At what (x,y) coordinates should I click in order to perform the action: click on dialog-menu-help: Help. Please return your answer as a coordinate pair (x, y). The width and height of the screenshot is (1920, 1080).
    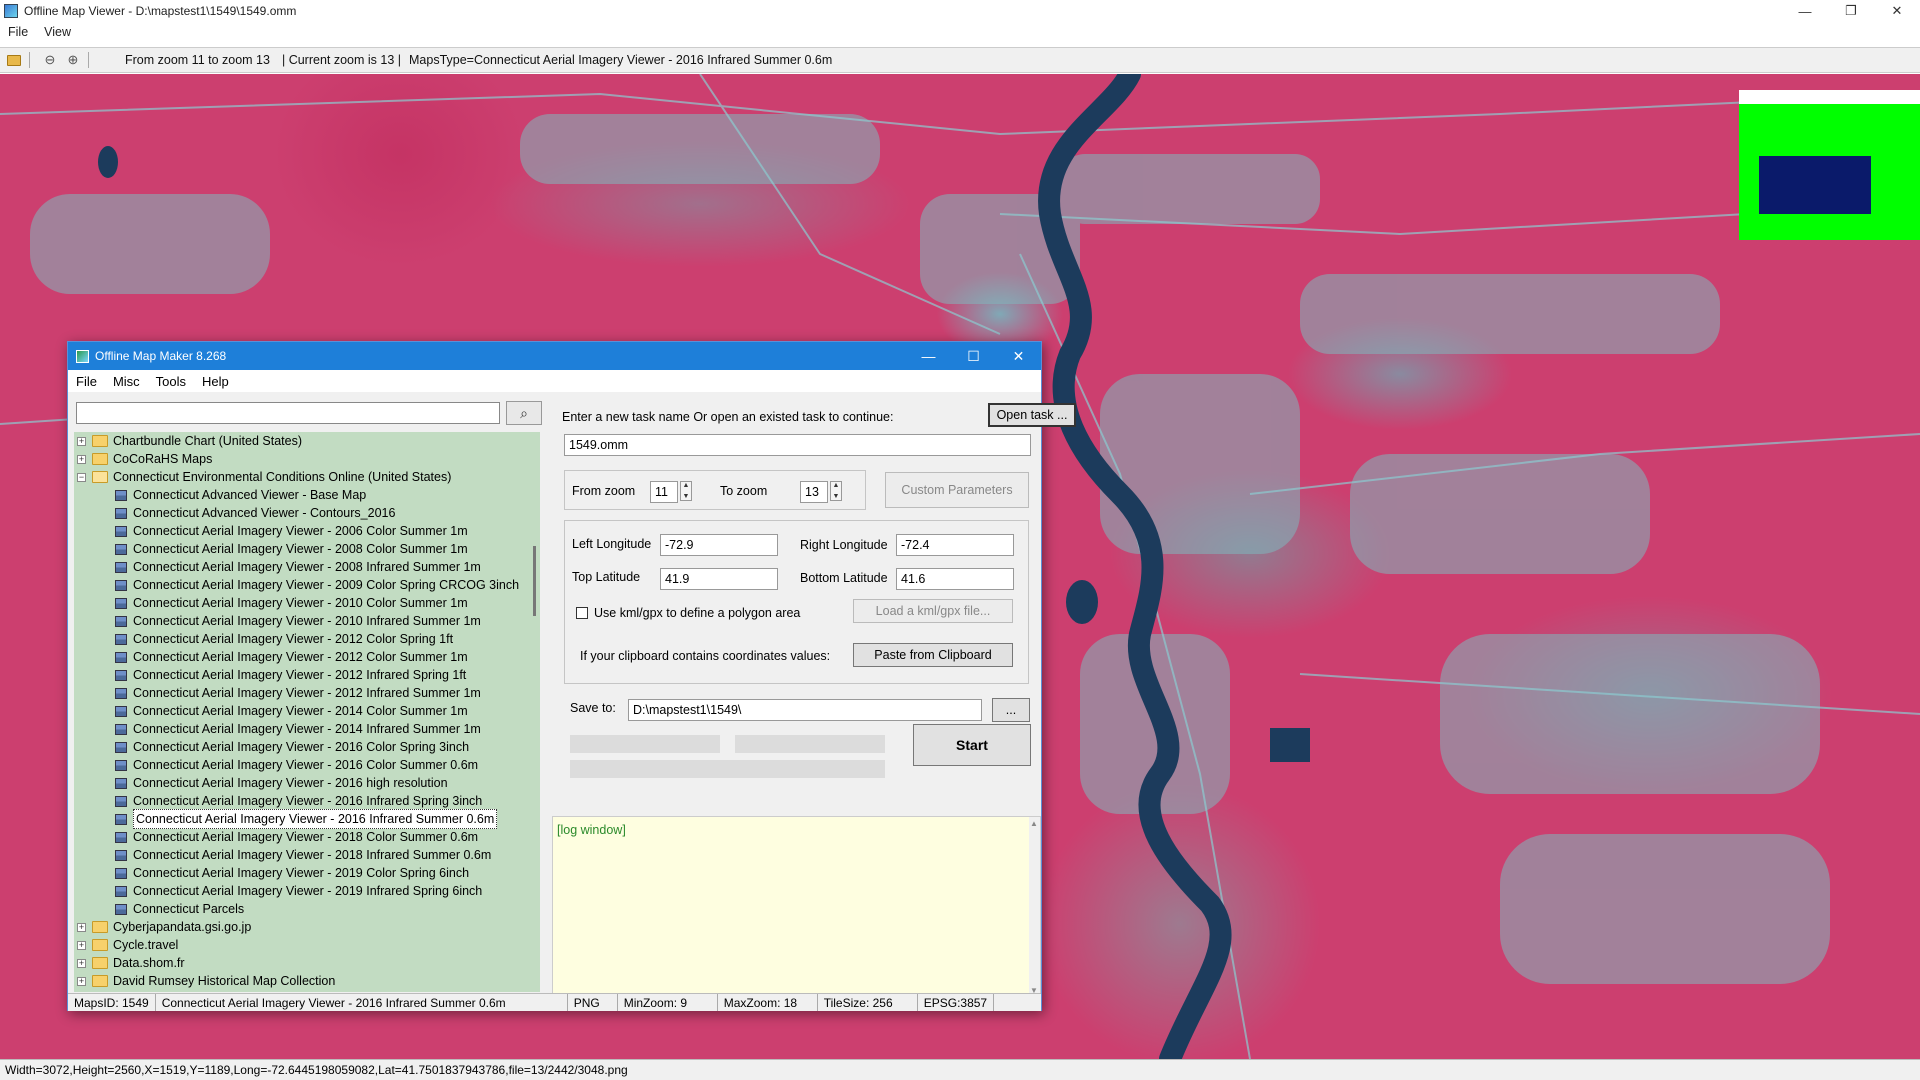
    Looking at the image, I should click on (215, 381).